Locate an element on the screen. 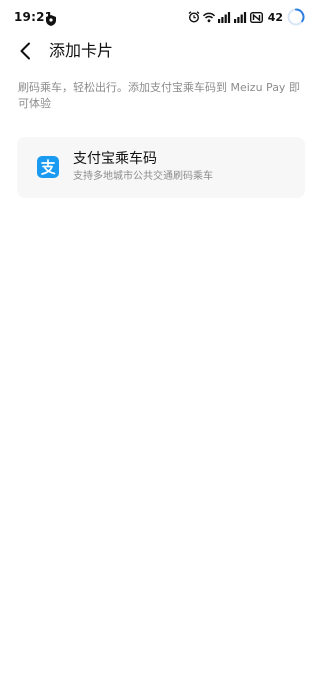 The image size is (323, 700). status-bar: 19:21 42 is located at coordinates (161, 17).